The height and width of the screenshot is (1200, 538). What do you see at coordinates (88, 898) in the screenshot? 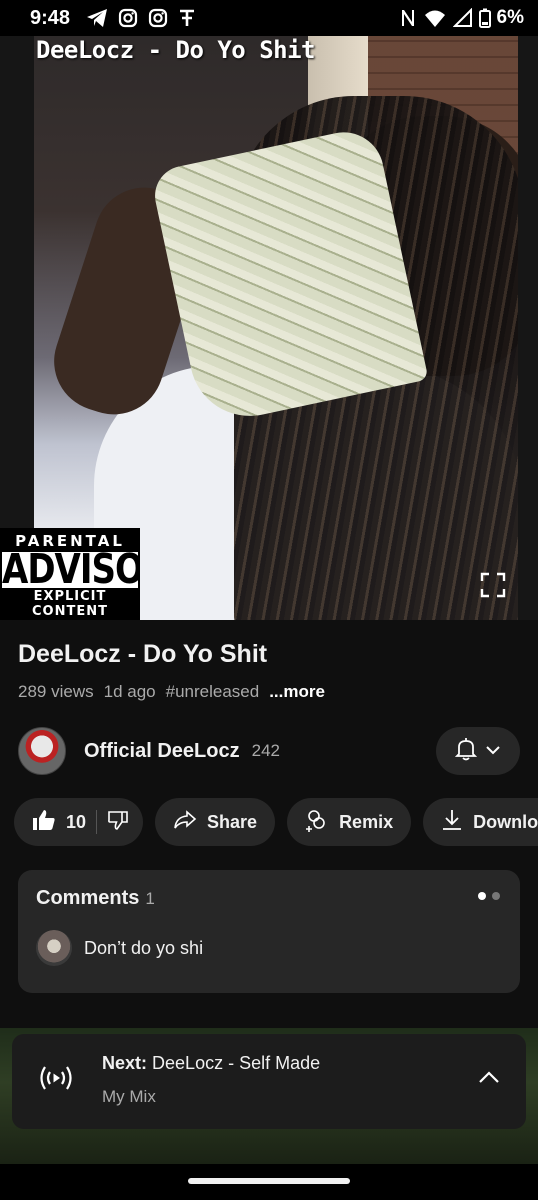
I see `comments-label: Comments` at bounding box center [88, 898].